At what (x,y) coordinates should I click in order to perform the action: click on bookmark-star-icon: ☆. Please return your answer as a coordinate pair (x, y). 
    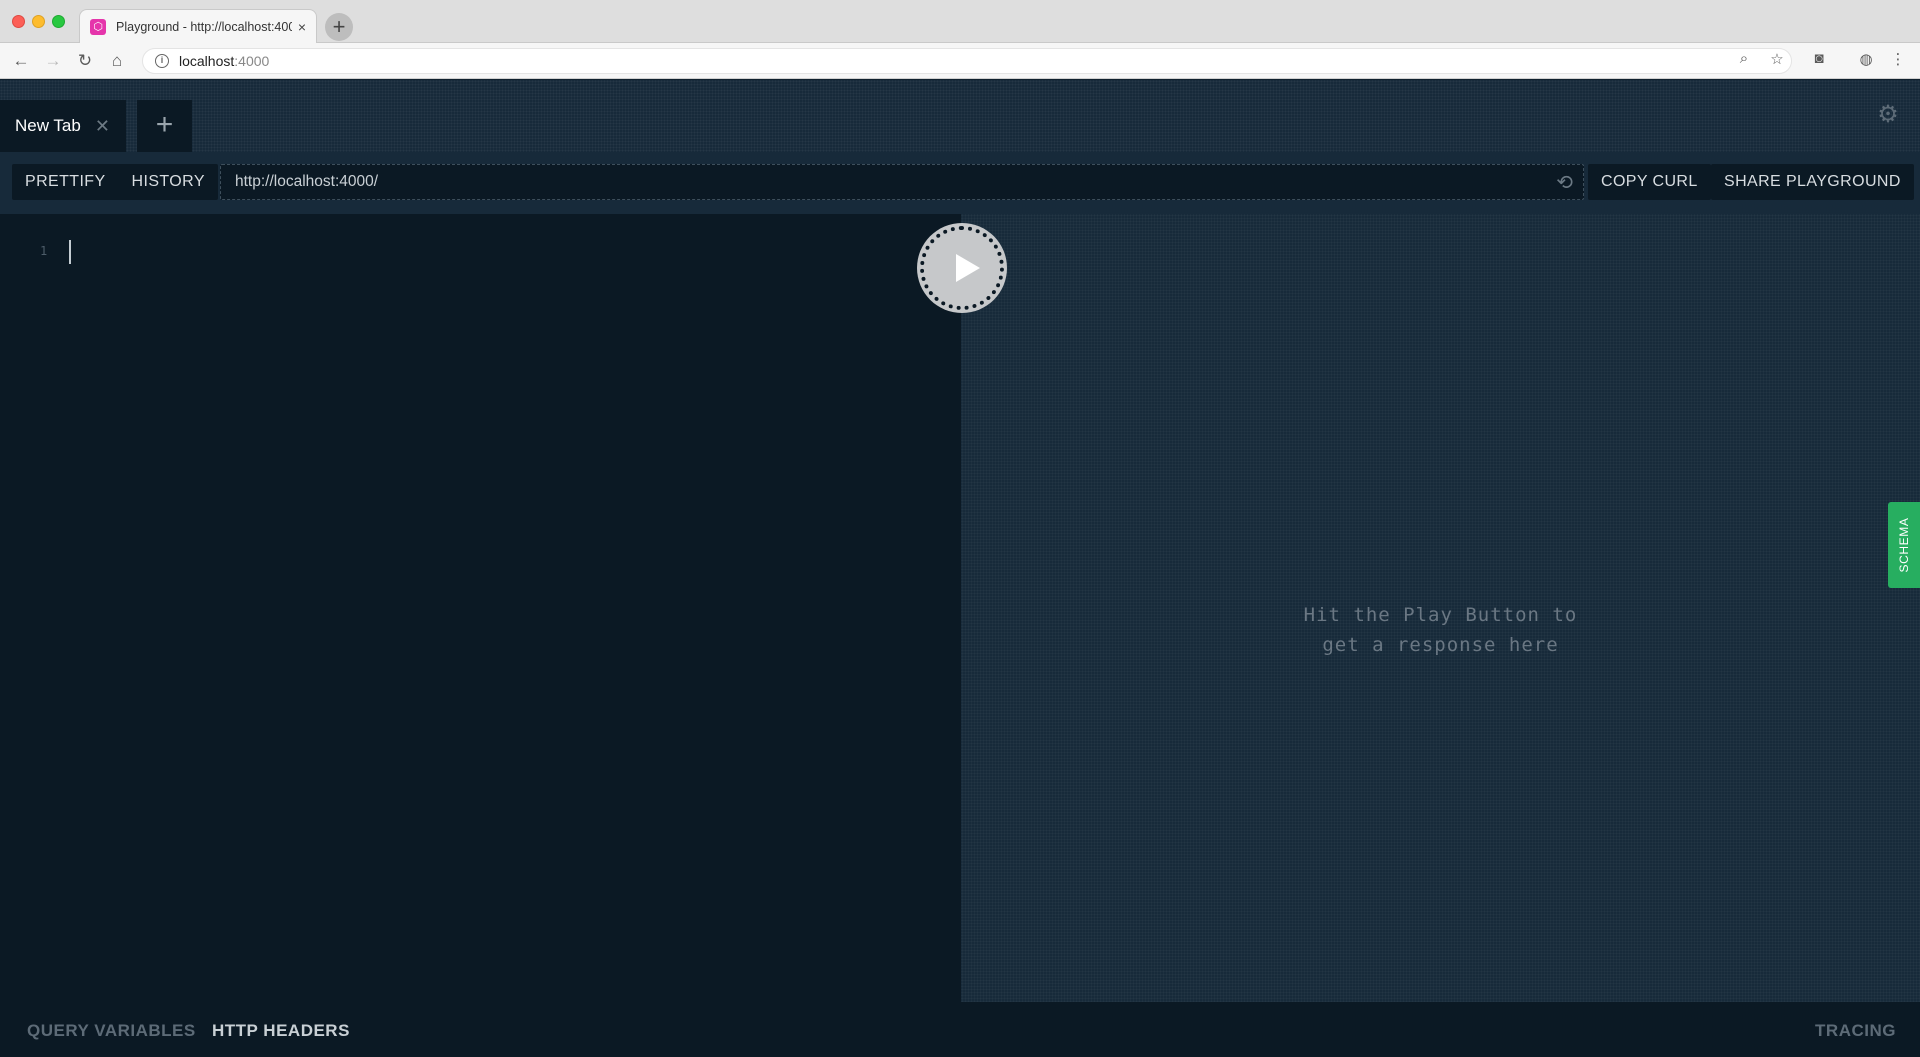
    Looking at the image, I should click on (1777, 59).